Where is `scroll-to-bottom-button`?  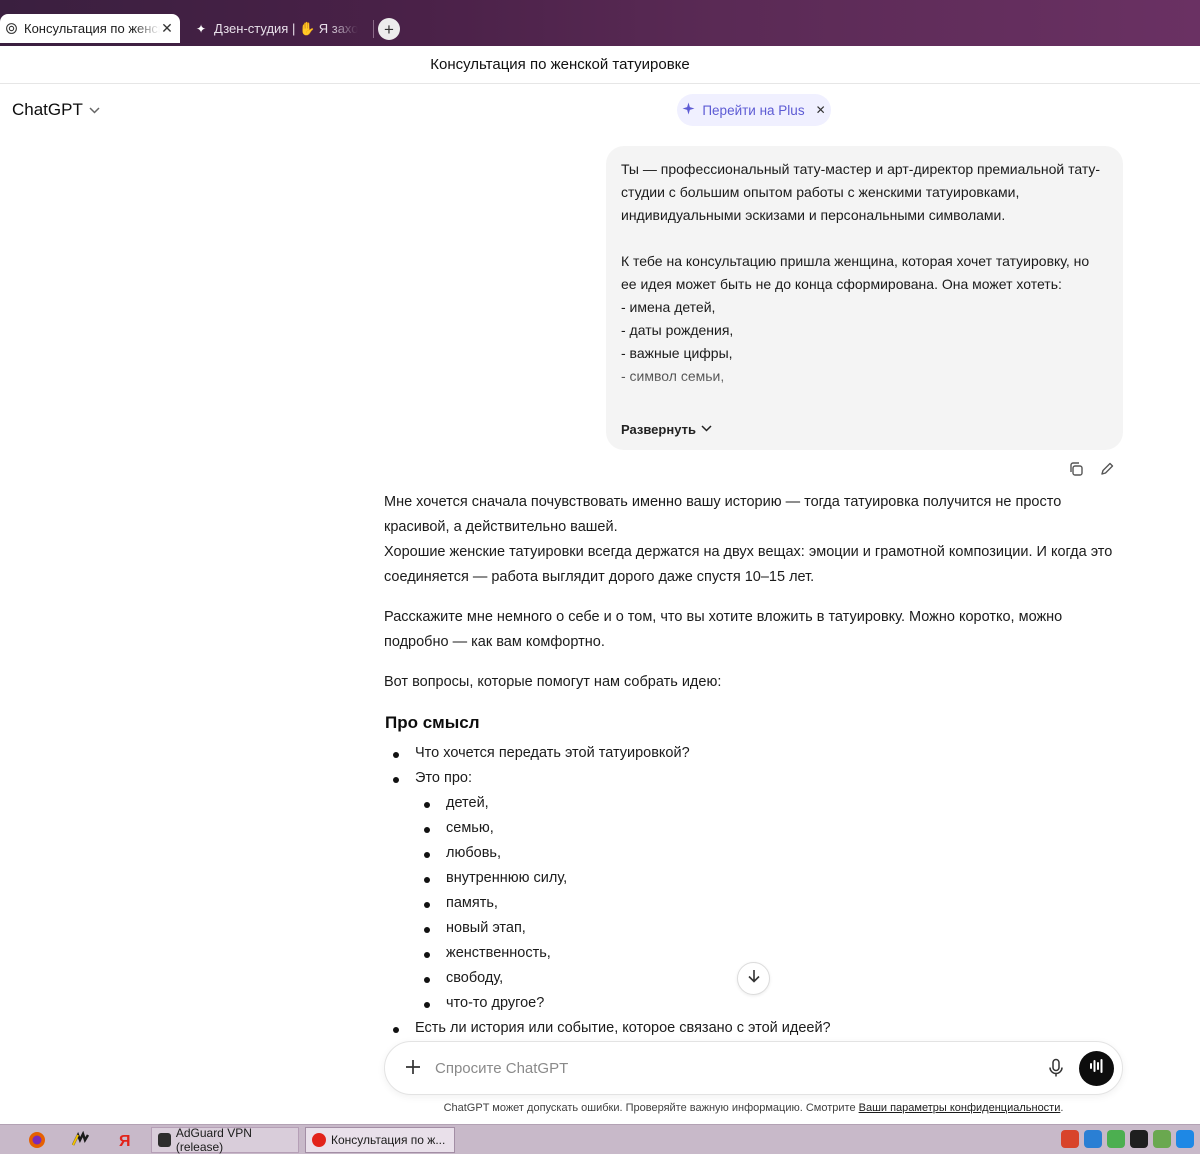 scroll-to-bottom-button is located at coordinates (753, 978).